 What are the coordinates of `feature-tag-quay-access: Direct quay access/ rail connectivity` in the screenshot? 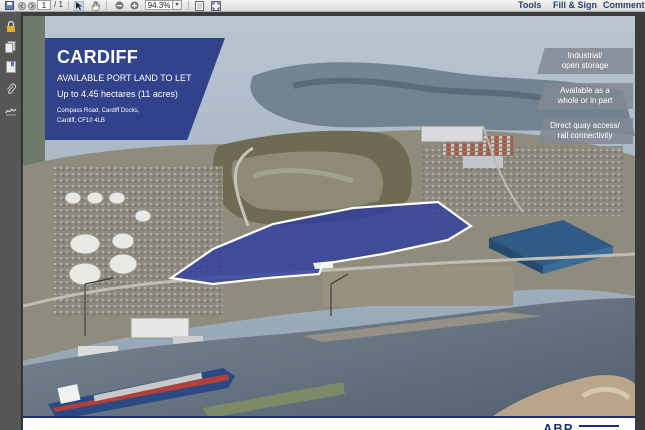 It's located at (585, 131).